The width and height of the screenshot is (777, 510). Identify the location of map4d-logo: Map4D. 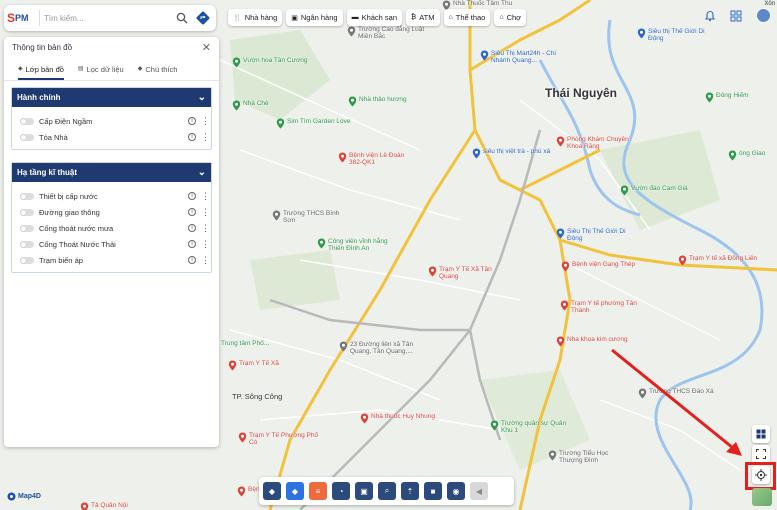
(24, 496).